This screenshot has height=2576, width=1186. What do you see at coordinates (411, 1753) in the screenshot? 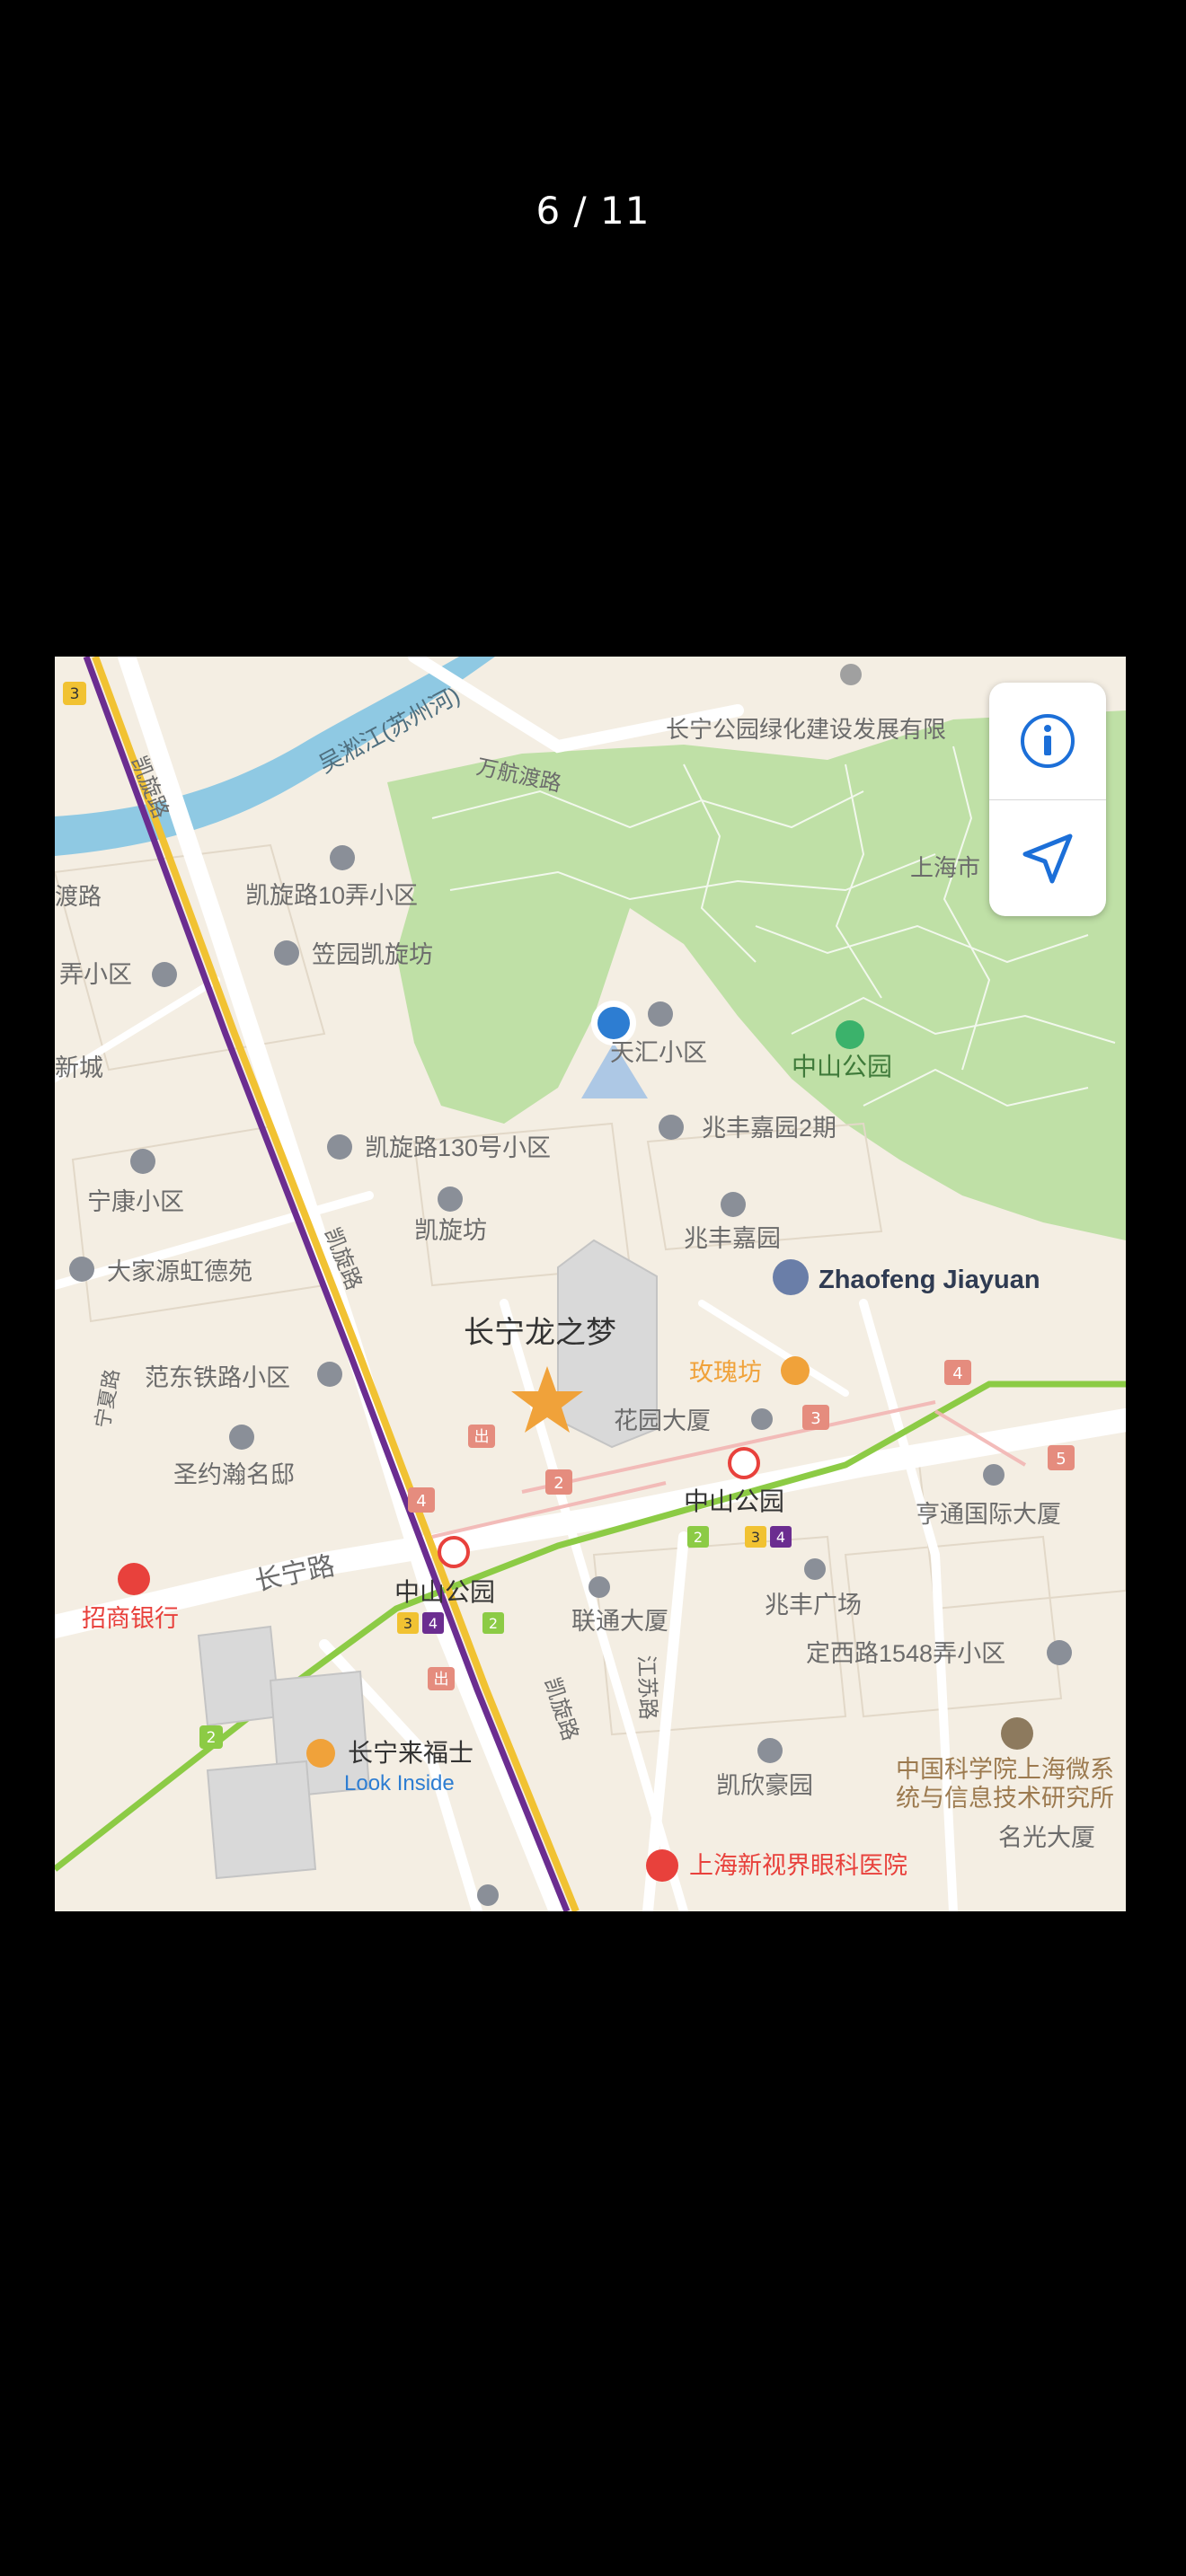
I see `poi-label: 长宁来福士` at bounding box center [411, 1753].